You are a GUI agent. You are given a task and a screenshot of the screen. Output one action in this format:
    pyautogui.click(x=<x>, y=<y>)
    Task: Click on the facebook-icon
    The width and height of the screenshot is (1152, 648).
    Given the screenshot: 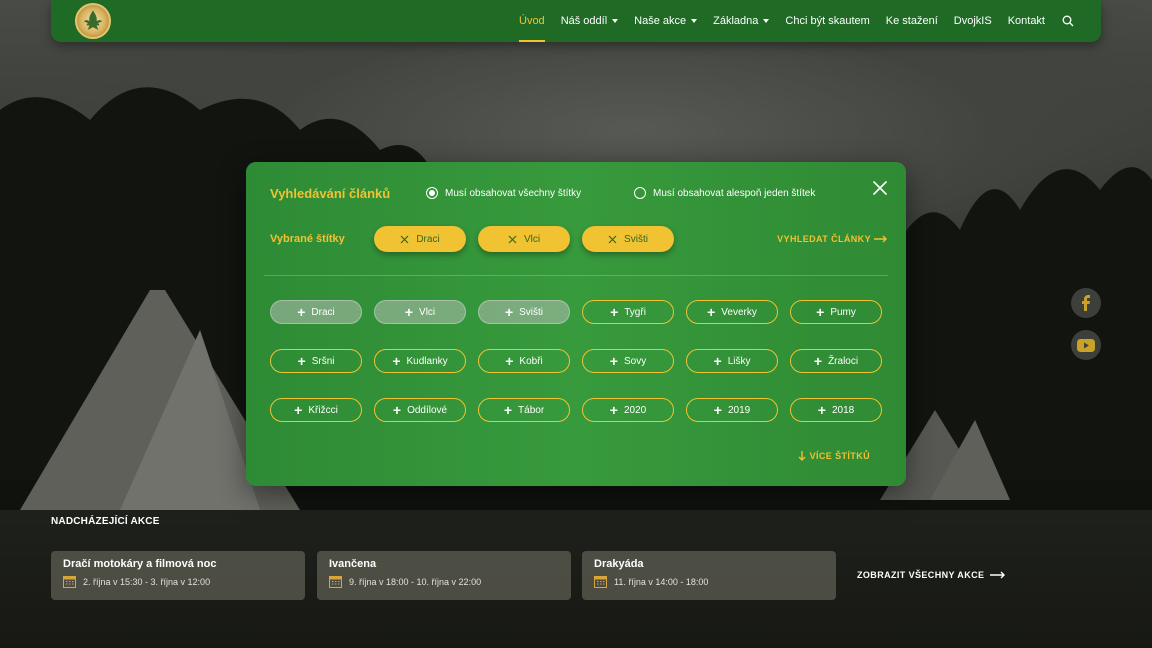 What is the action you would take?
    pyautogui.click(x=1086, y=303)
    